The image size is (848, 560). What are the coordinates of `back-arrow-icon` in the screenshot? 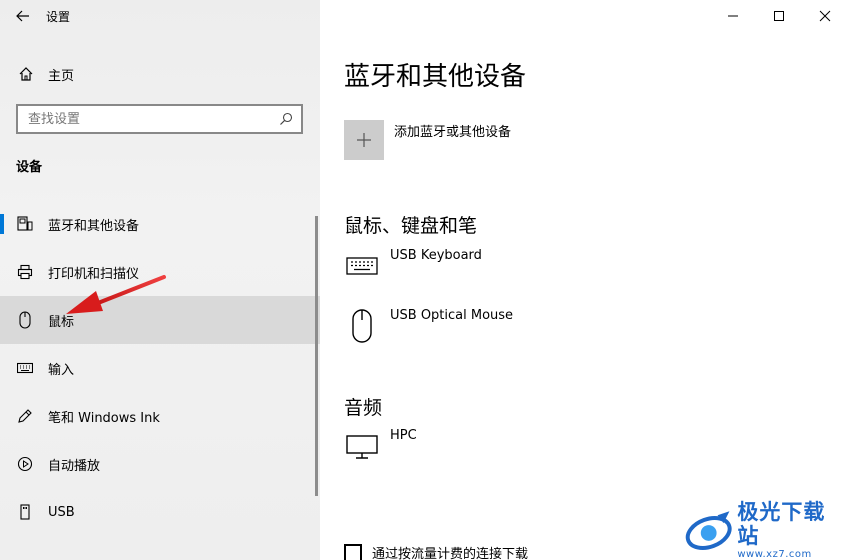 It's located at (22, 16).